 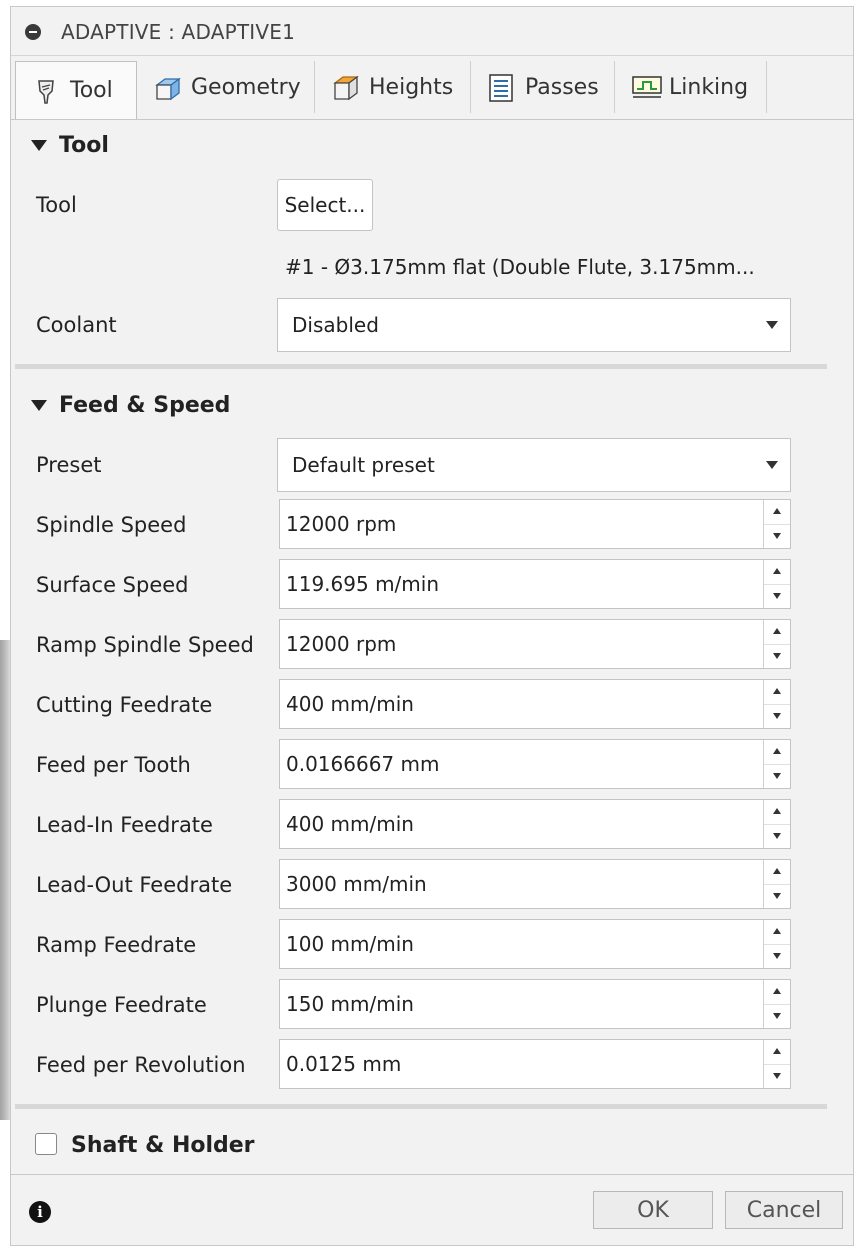 I want to click on field-label: Spindle Speed, so click(x=111, y=525).